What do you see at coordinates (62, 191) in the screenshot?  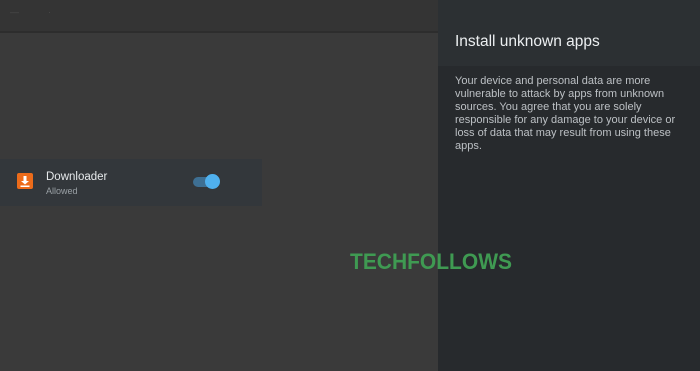 I see `app-status: Allowed` at bounding box center [62, 191].